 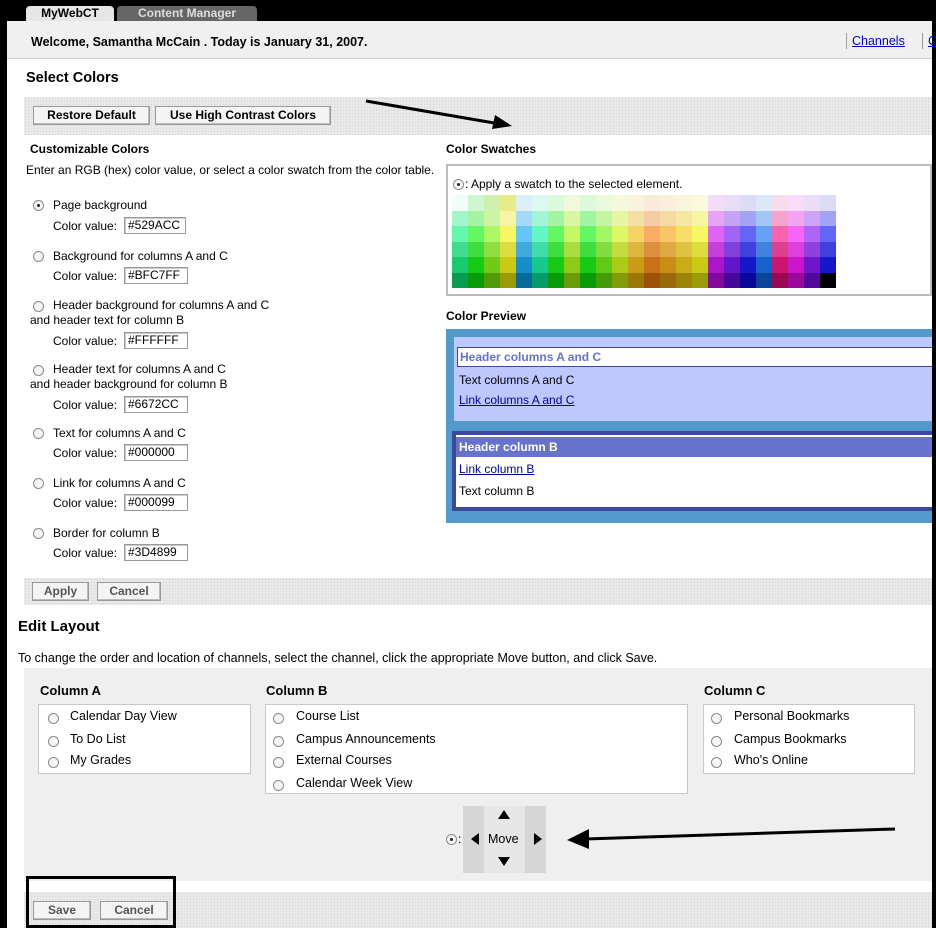 I want to click on radio-header-text-ac, so click(x=38, y=370).